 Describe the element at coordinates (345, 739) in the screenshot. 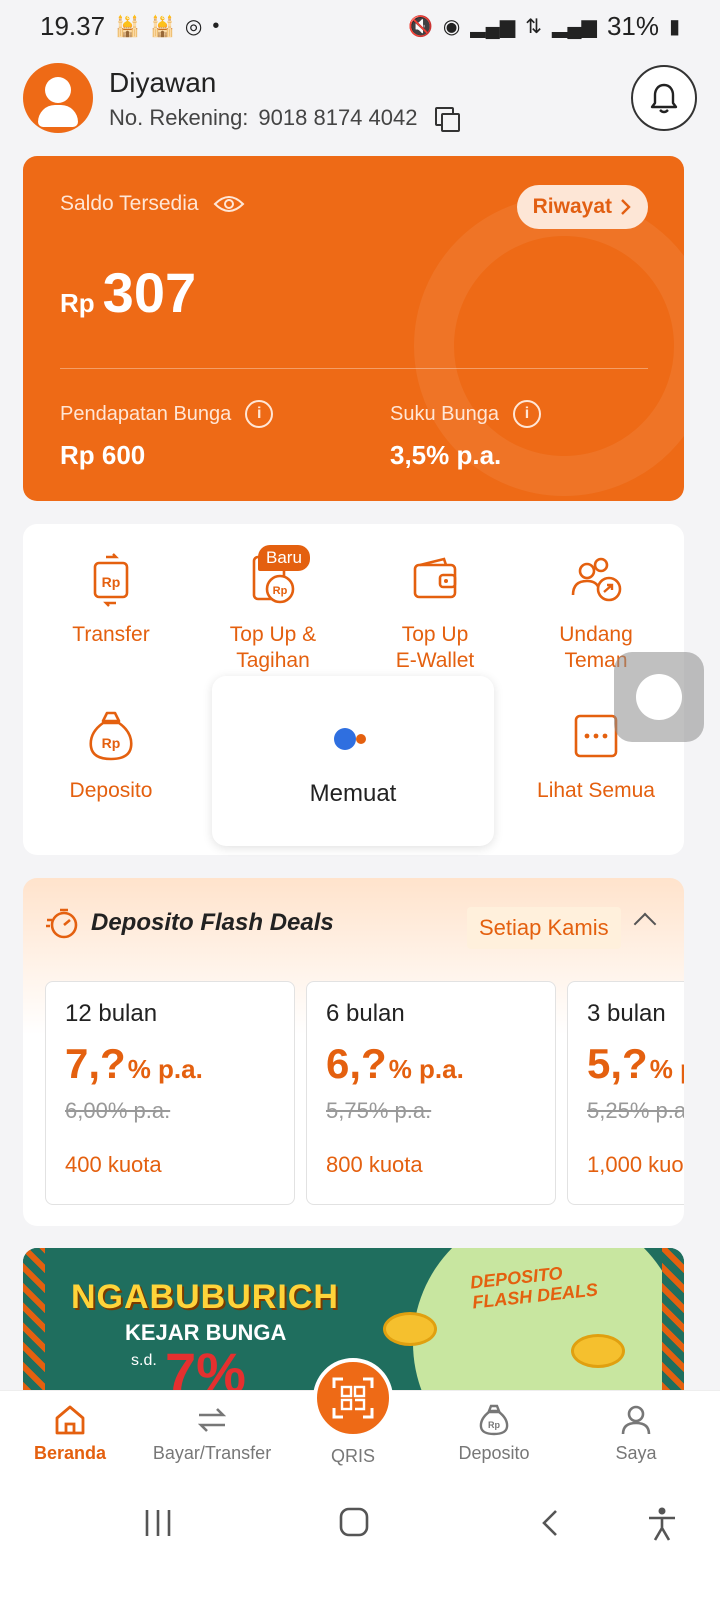

I see `loading-spinner` at that location.